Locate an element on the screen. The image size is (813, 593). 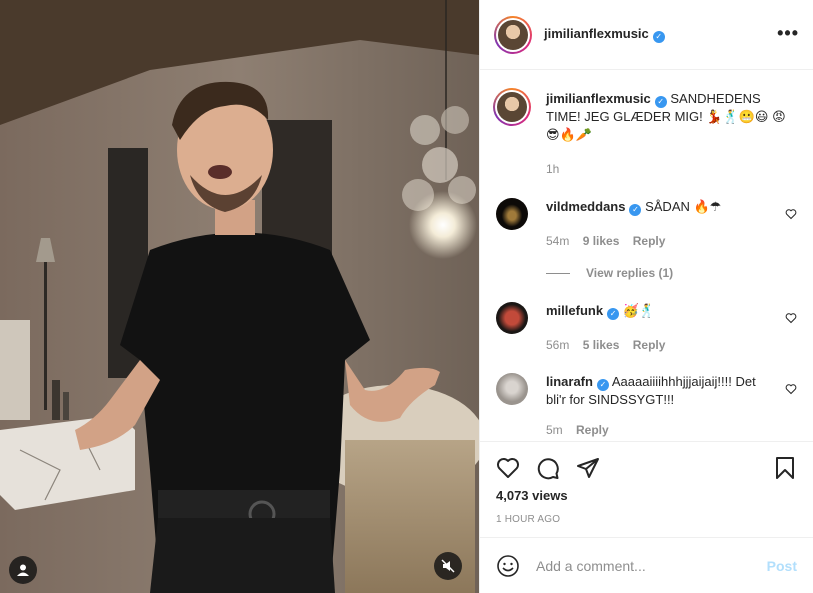
comment-text: vildmeddans ✓ SÅDAN 🔥☂ is located at coordinates (659, 207).